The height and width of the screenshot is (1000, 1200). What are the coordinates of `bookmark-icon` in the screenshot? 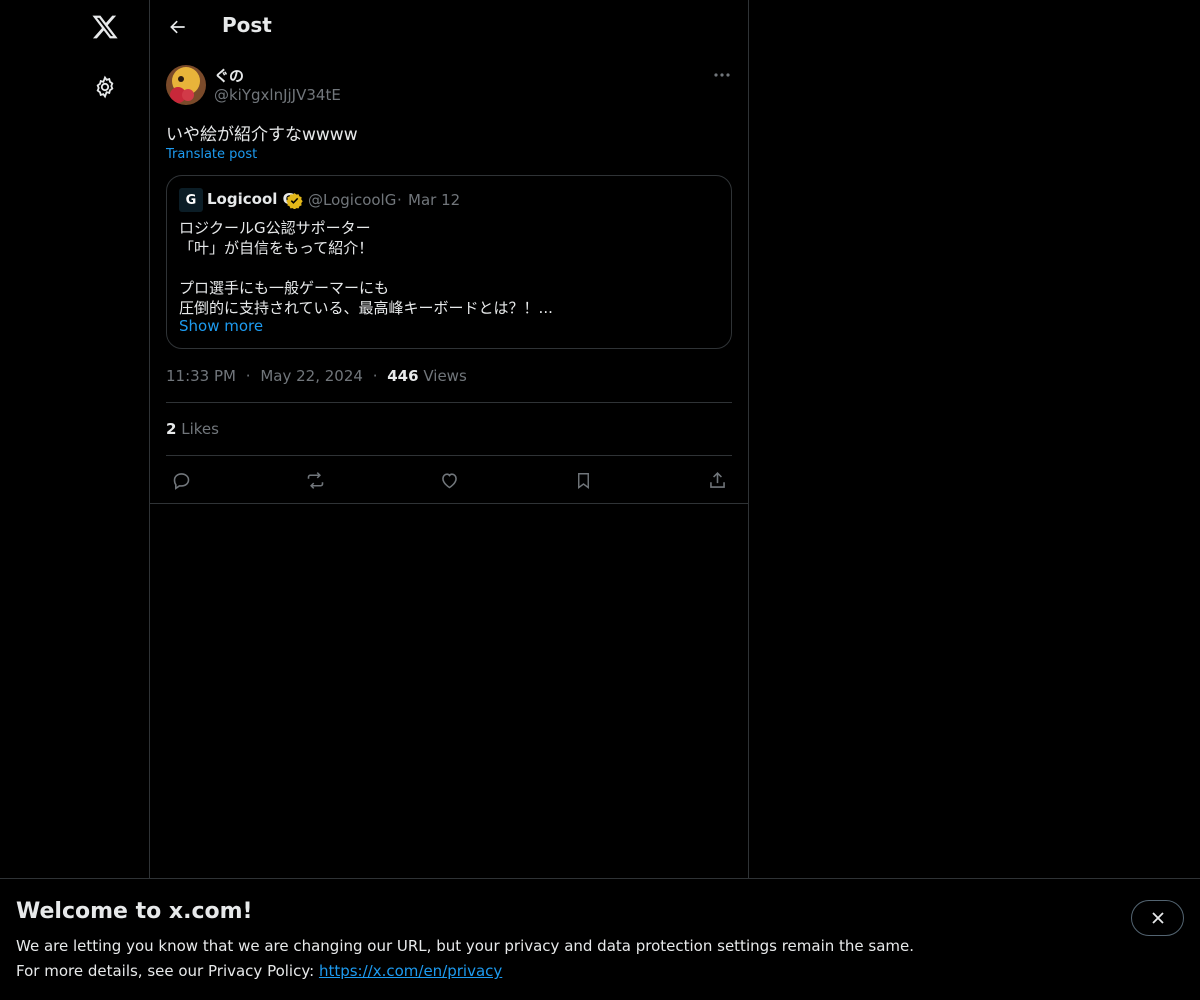 It's located at (583, 480).